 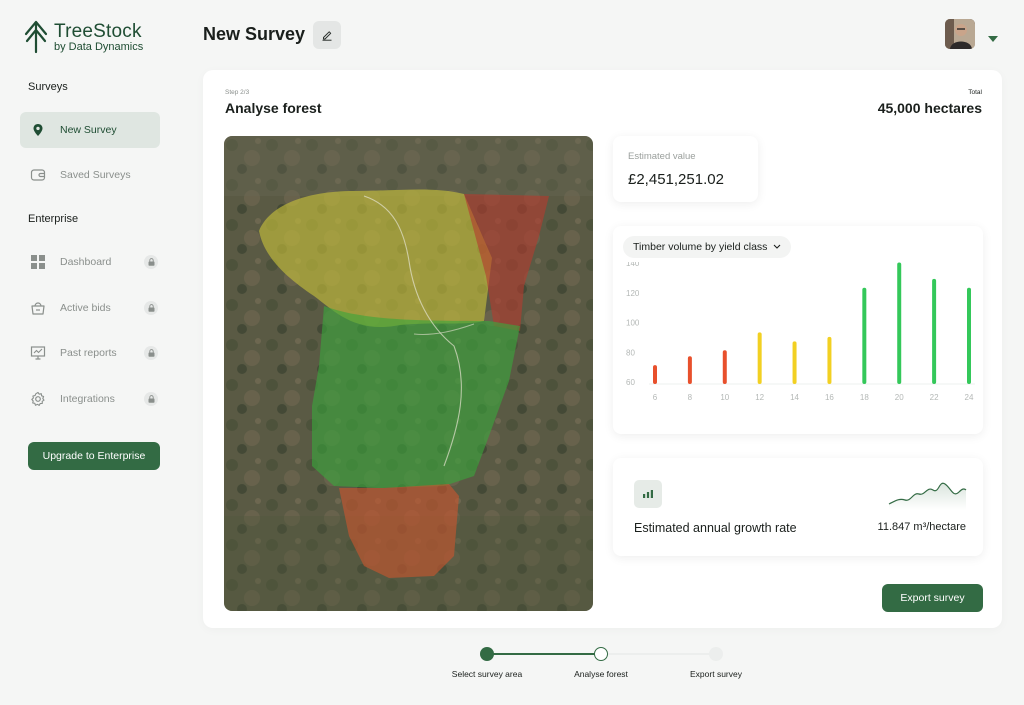 What do you see at coordinates (544, 654) in the screenshot?
I see `stepper-line-complete` at bounding box center [544, 654].